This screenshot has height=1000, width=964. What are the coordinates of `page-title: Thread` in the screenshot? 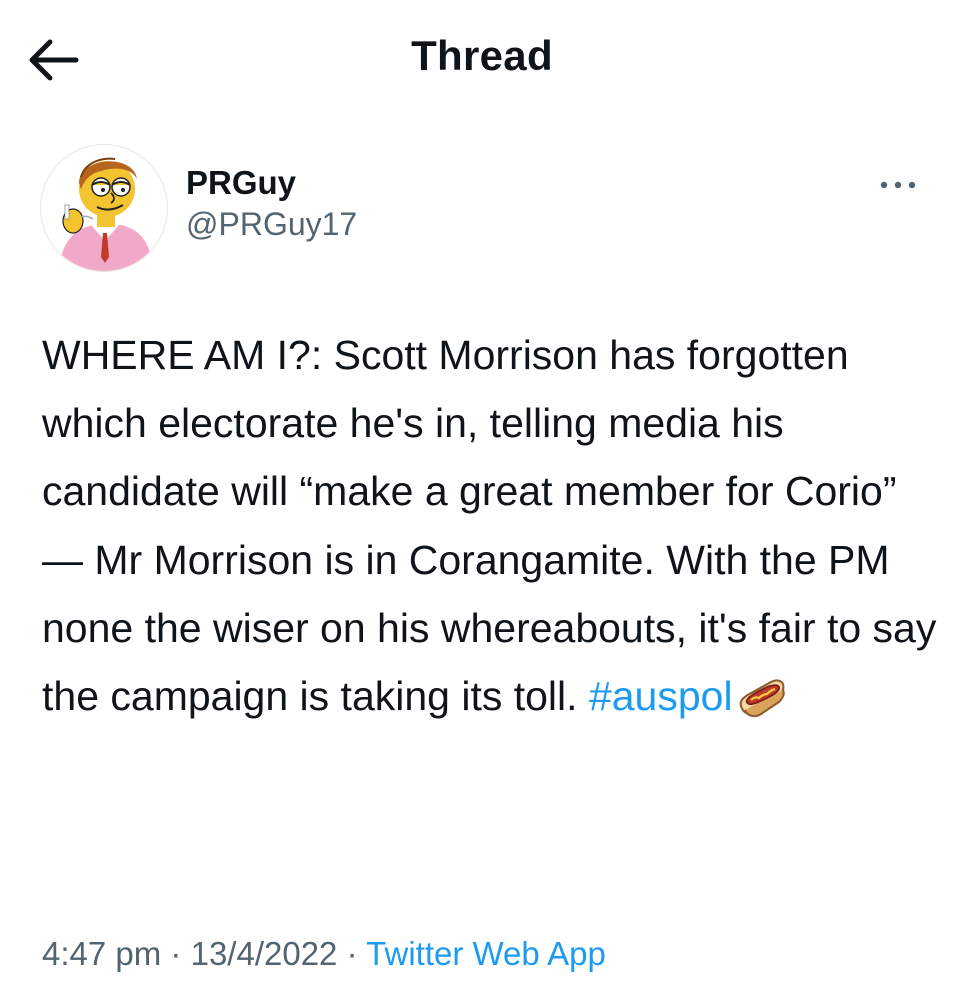 It's located at (482, 55).